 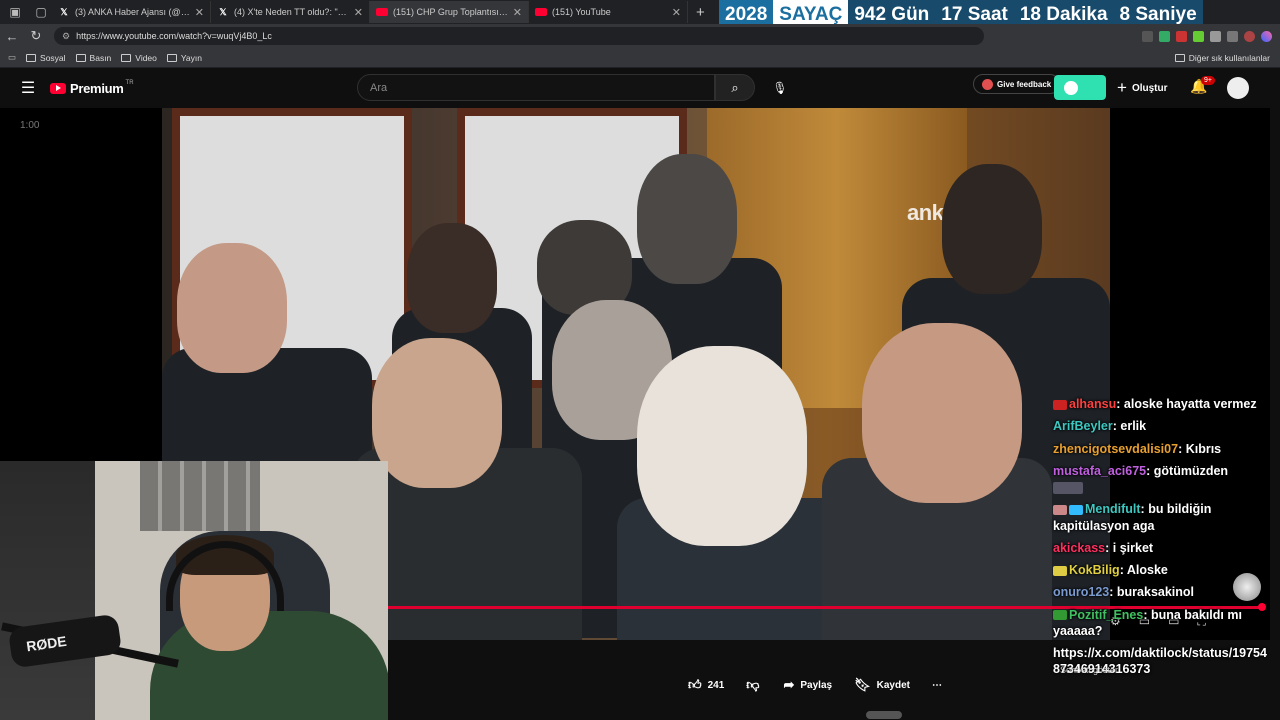 I want to click on chat-message: akickass: i şirket, so click(x=1103, y=547).